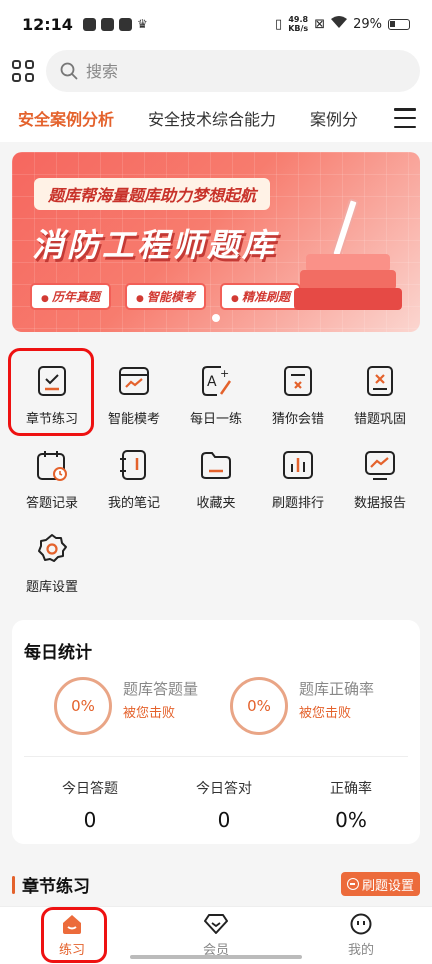  I want to click on section-title: 章节练习, so click(56, 887).